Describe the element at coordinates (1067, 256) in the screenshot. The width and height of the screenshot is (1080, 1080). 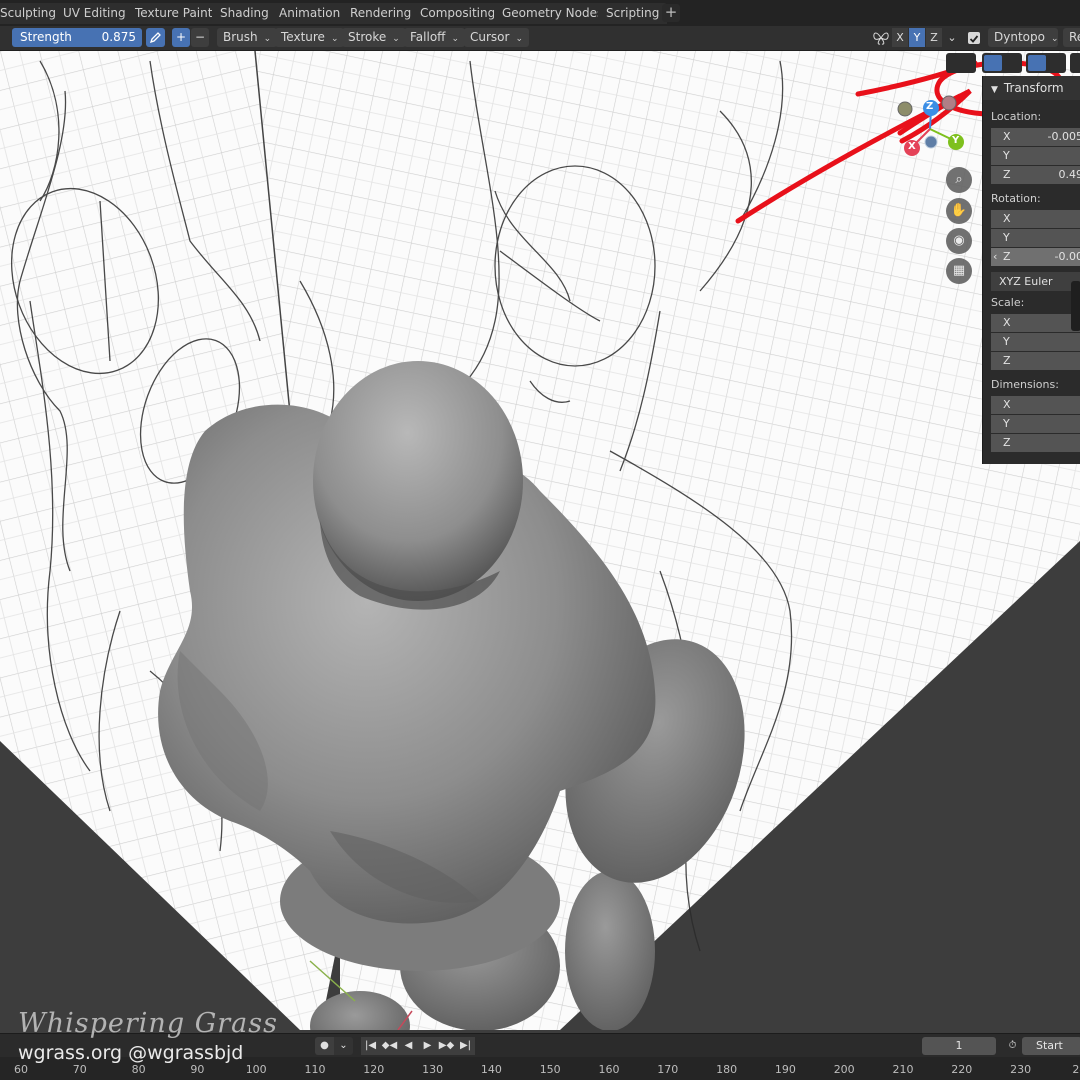
I see `rotation-z-value: -0.00` at that location.